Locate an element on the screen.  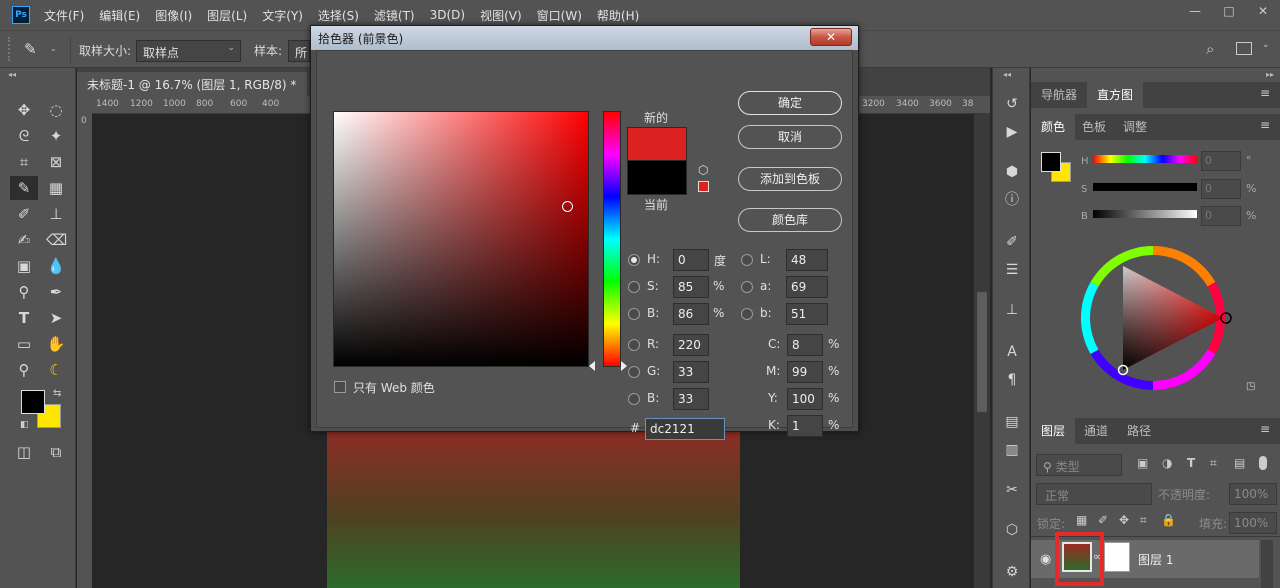
out-of-gamut-cube-icon: ⬡ is located at coordinates (703, 170).